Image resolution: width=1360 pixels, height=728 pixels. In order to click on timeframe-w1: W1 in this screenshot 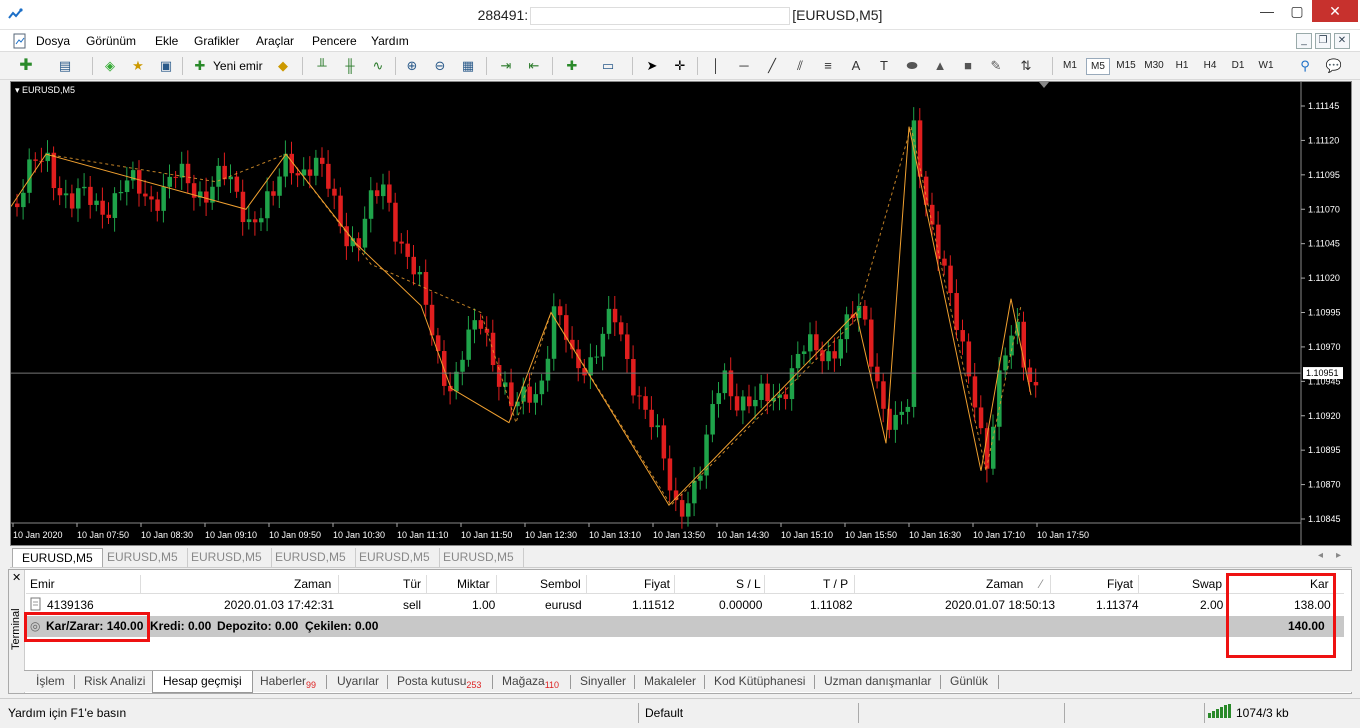, I will do `click(1266, 66)`.